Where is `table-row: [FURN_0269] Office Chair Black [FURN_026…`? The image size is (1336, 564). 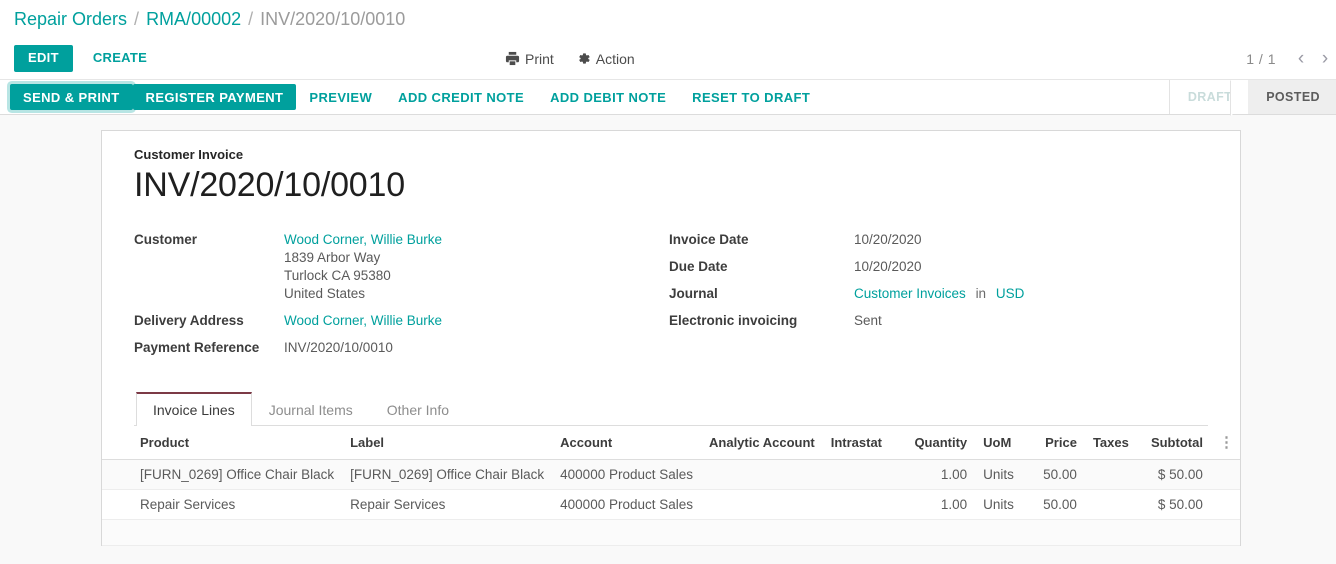
table-row: [FURN_0269] Office Chair Black [FURN_026… is located at coordinates (671, 475).